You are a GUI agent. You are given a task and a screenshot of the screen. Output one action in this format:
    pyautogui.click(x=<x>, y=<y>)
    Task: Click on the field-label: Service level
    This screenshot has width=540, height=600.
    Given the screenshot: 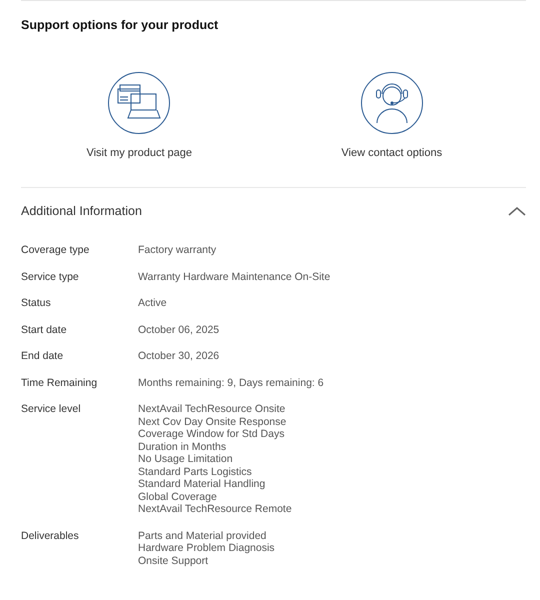 What is the action you would take?
    pyautogui.click(x=51, y=410)
    